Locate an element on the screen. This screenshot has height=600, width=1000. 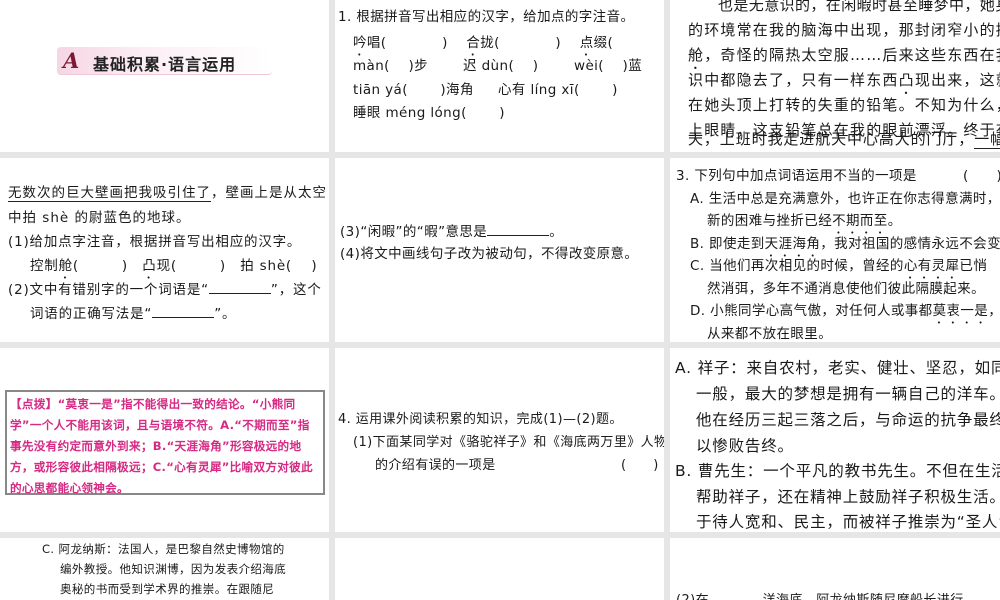
q1-item: 迟 dùn( ) is located at coordinates (501, 66).